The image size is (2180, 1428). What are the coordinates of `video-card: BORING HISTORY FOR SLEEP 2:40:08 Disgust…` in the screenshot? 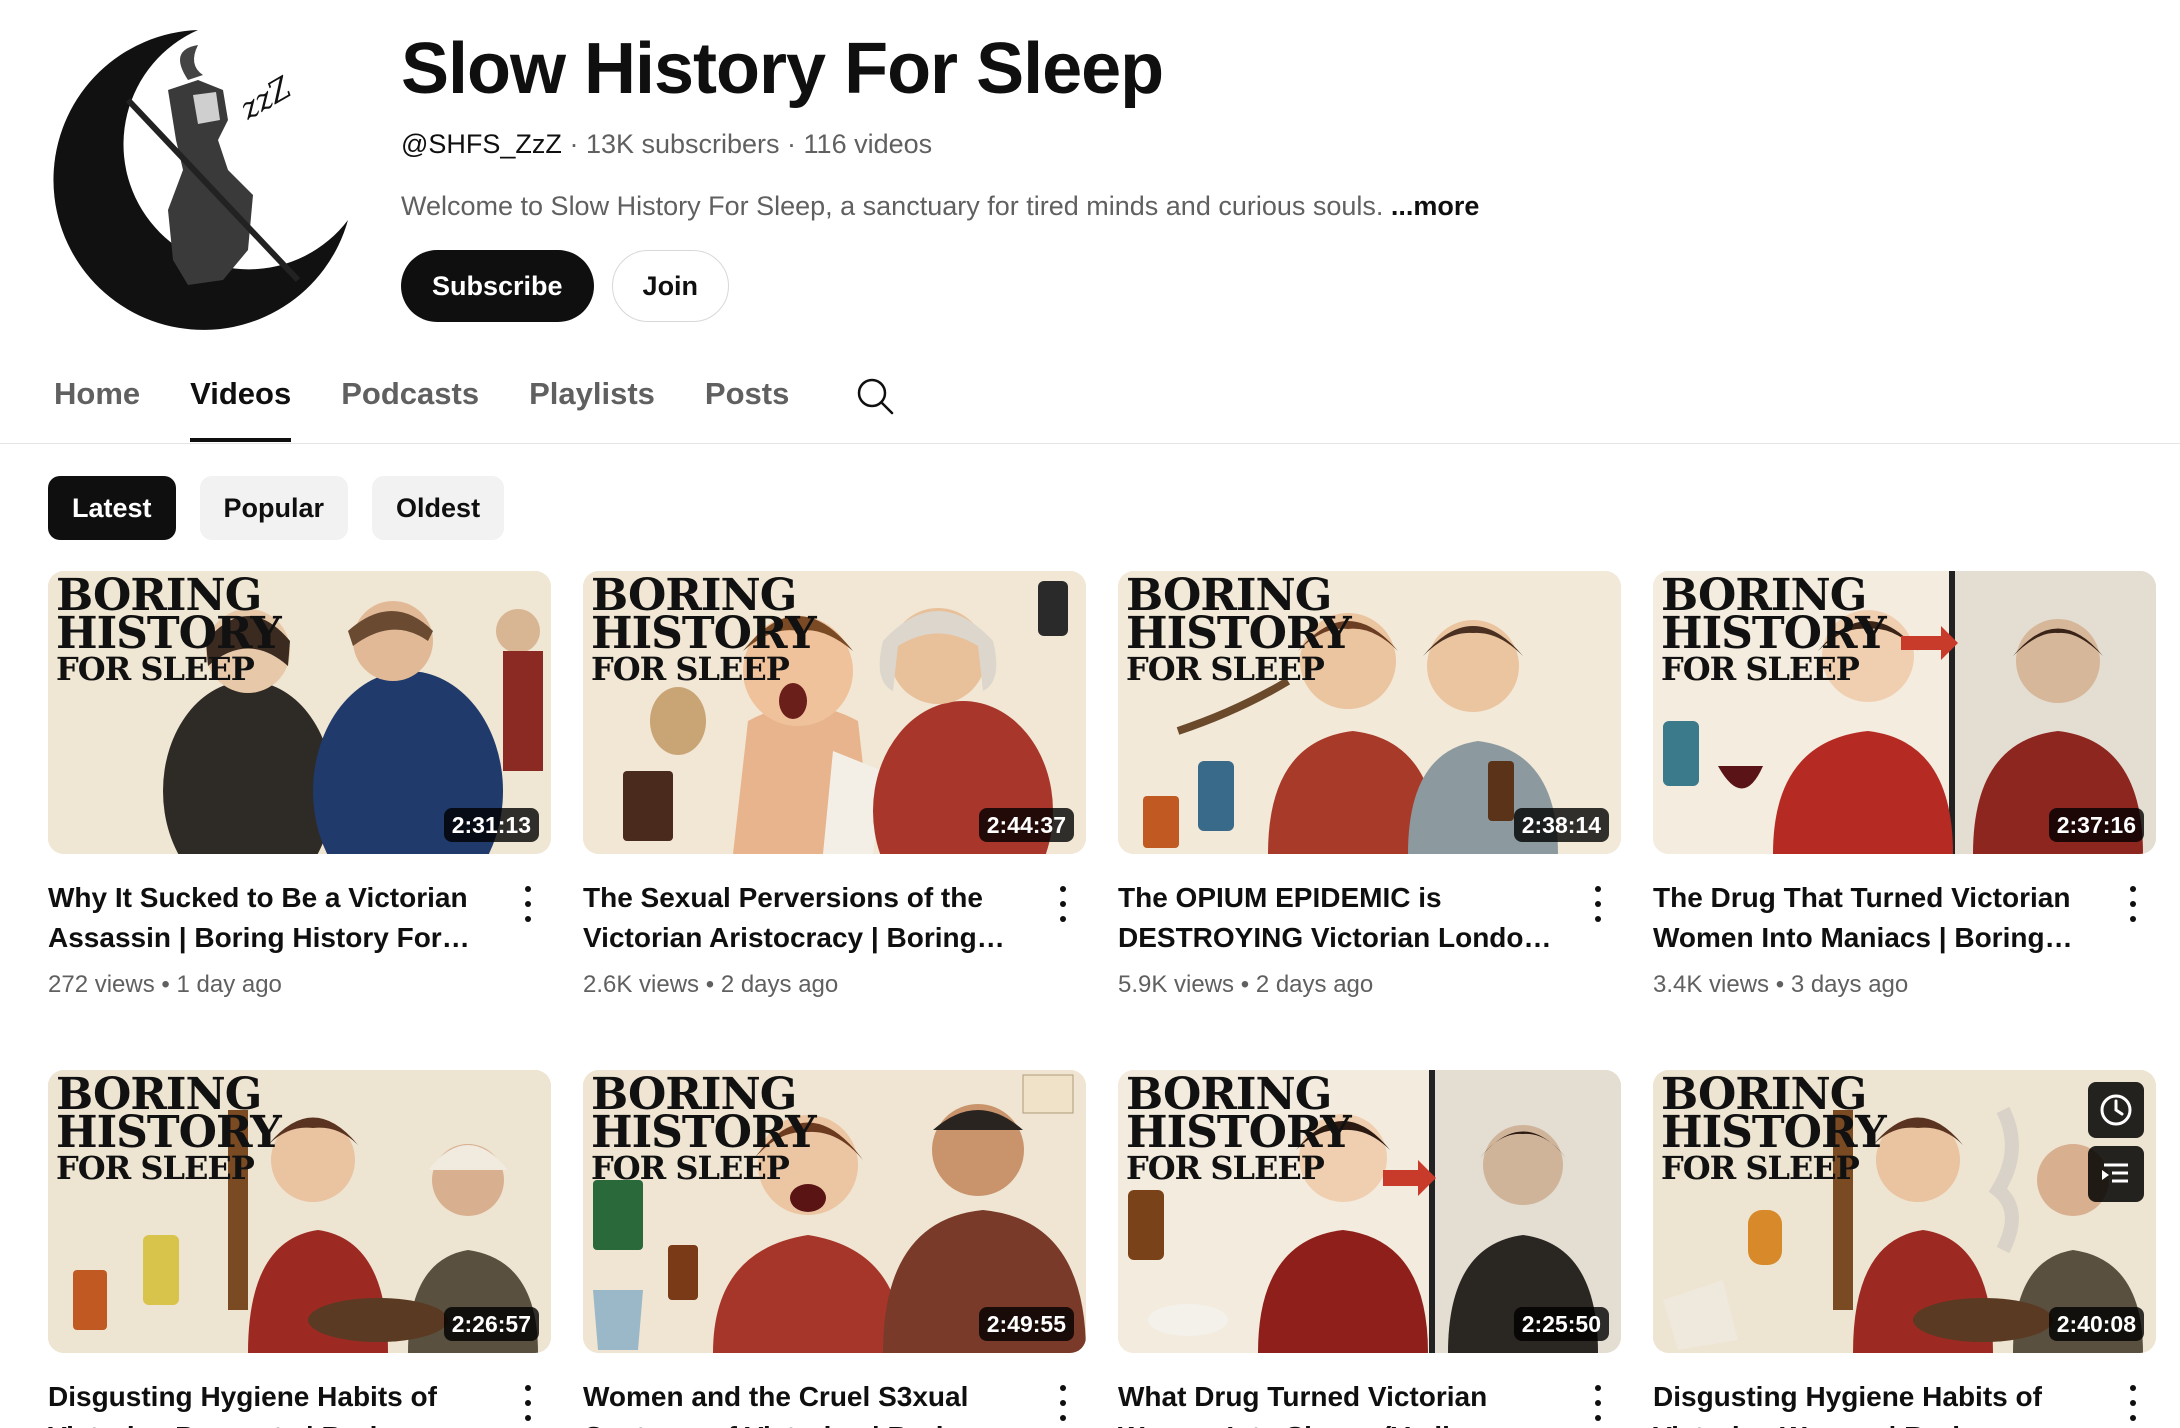 It's located at (1904, 1249).